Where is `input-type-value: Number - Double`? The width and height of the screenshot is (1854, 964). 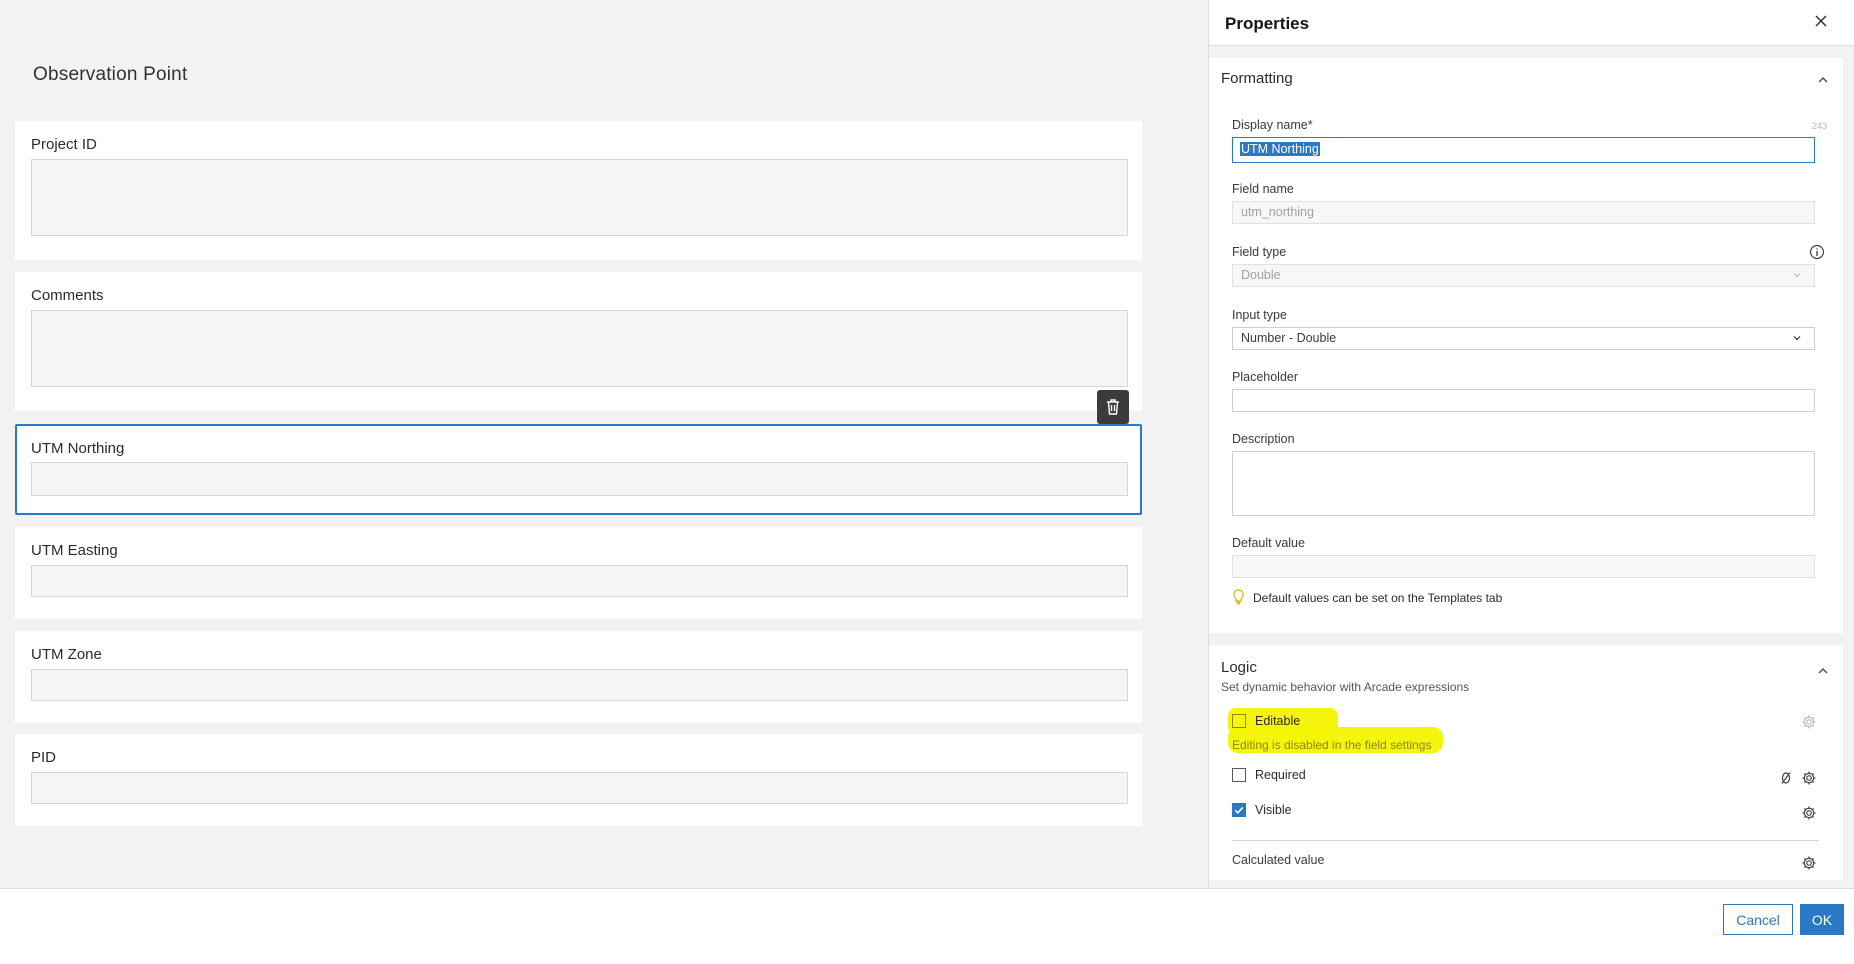
input-type-value: Number - Double is located at coordinates (1289, 338).